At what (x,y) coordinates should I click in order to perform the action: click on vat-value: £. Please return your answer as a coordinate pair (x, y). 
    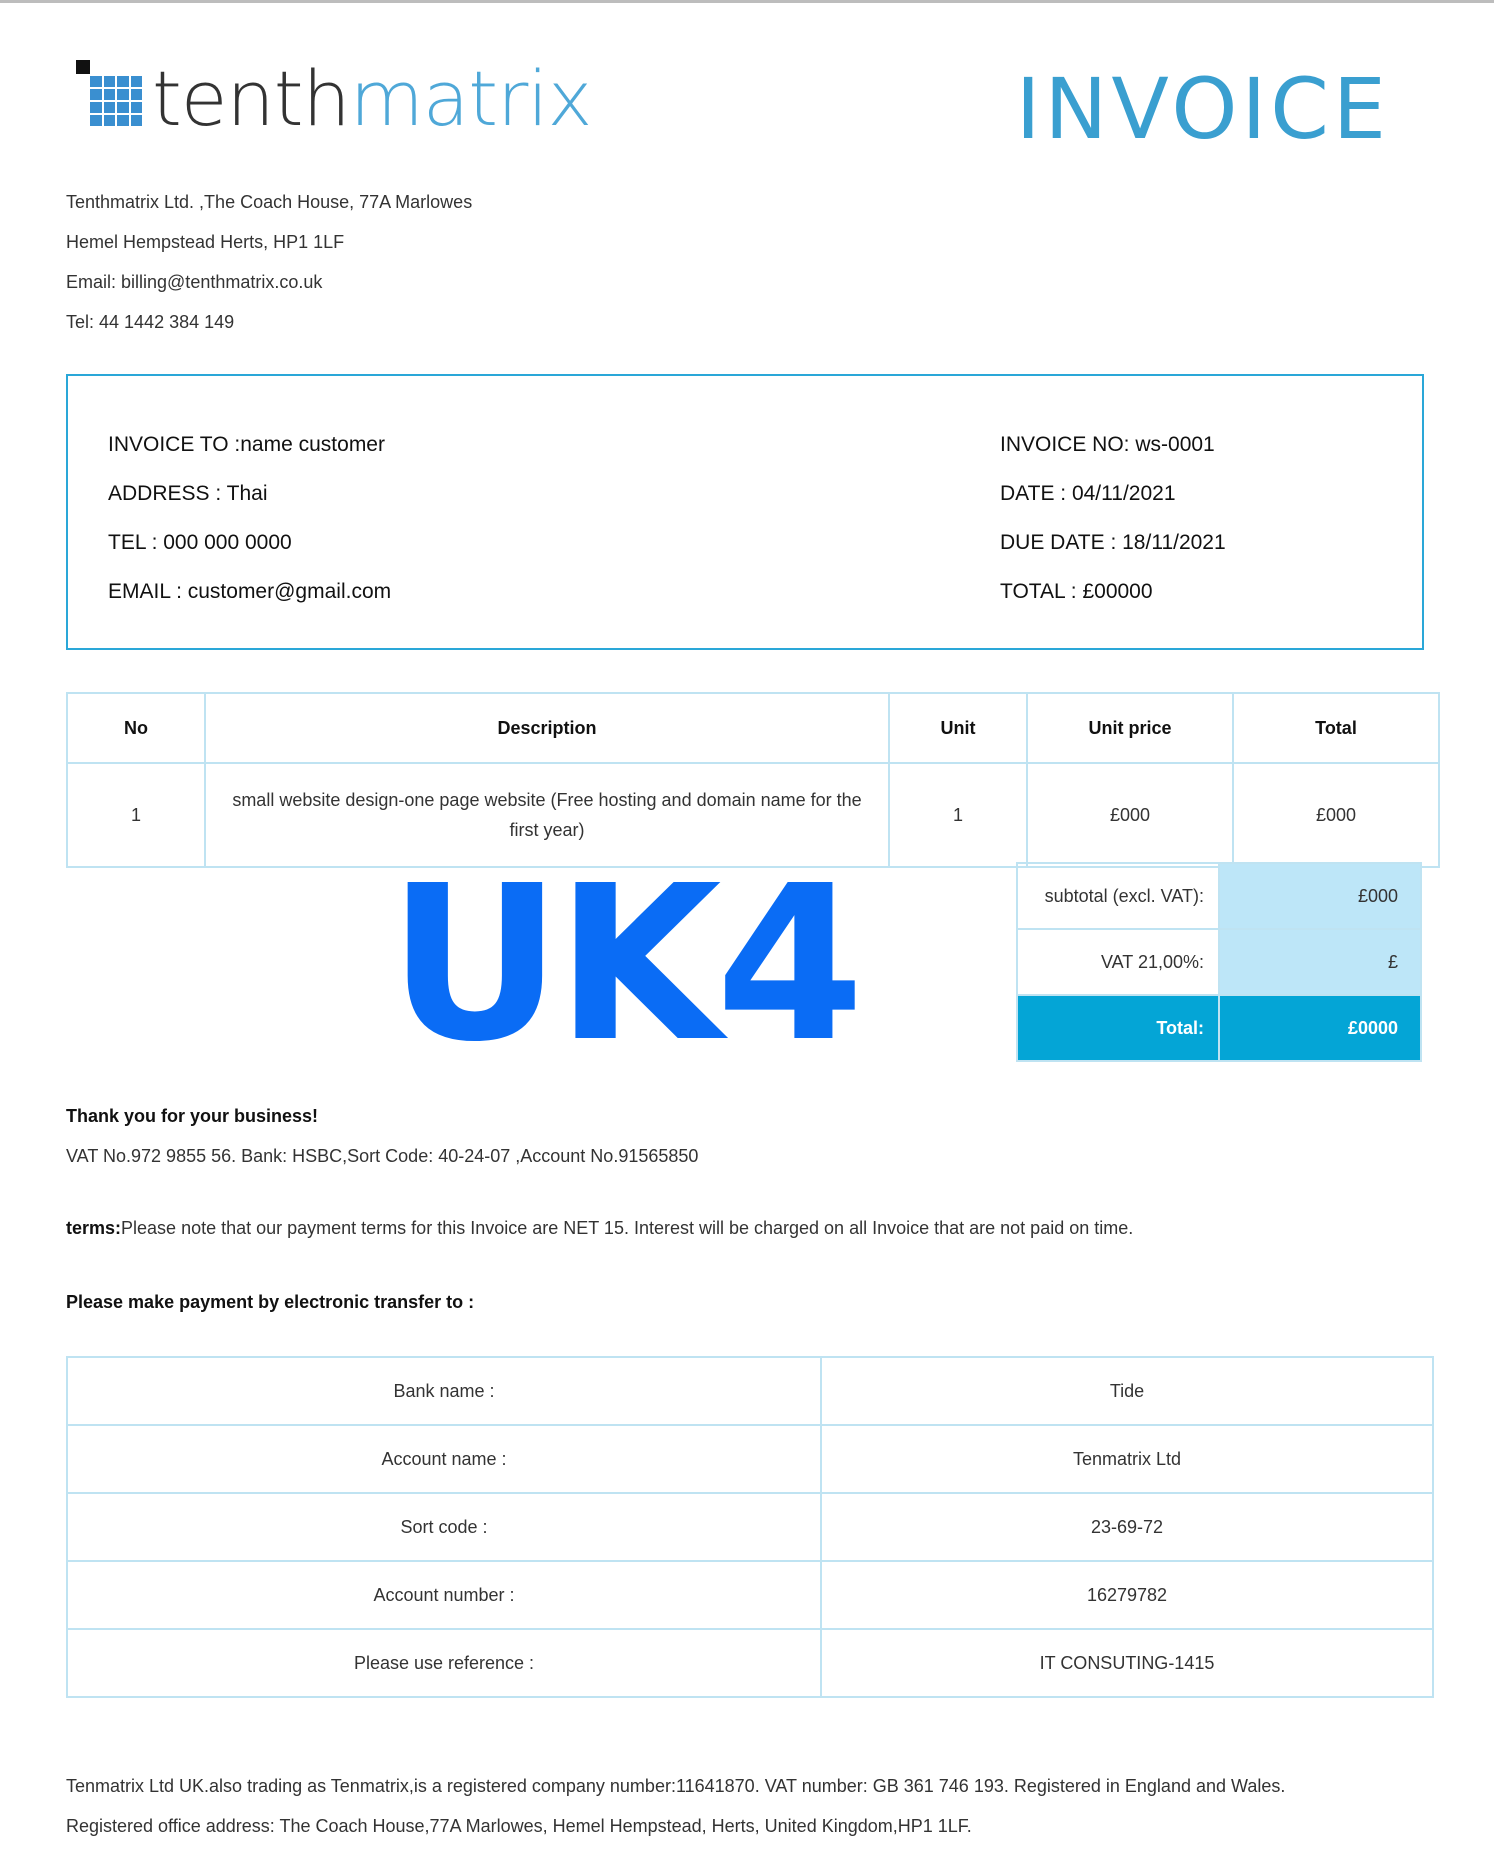
    Looking at the image, I should click on (1320, 962).